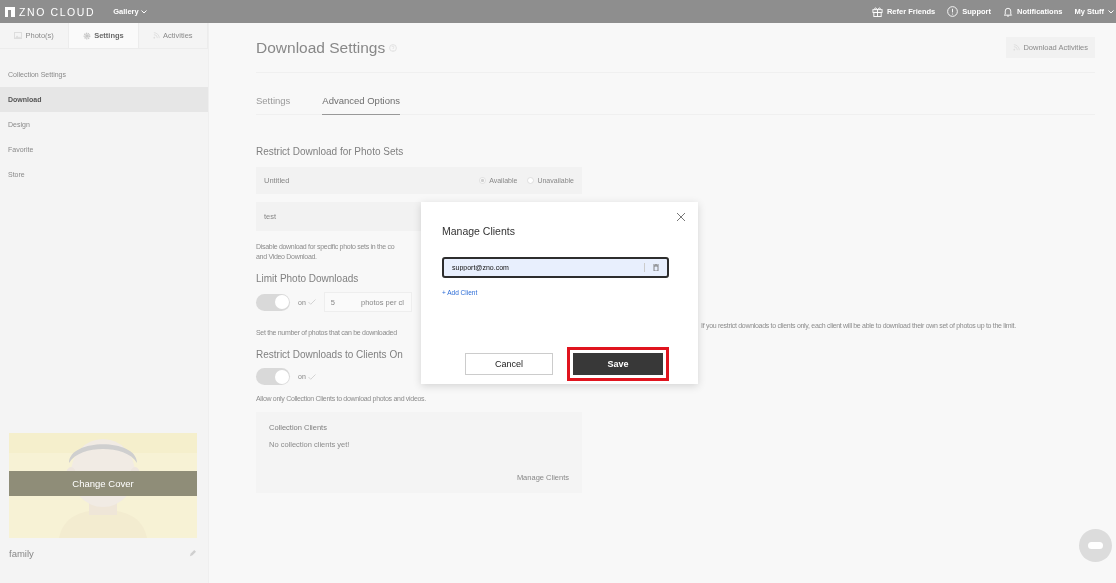  Describe the element at coordinates (103, 483) in the screenshot. I see `cover-caption: Change Cover` at that location.